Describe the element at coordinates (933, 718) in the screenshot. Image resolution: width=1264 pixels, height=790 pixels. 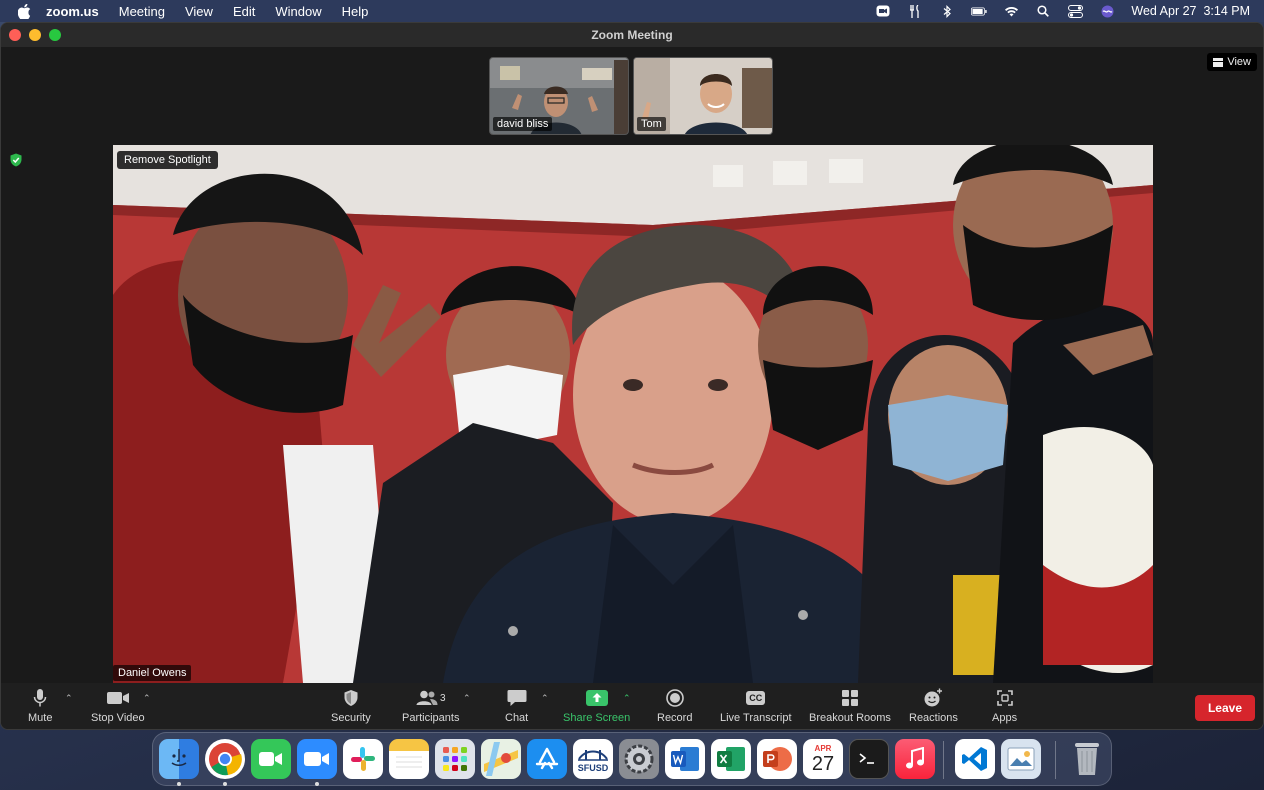
I see `reactions-label: Reactions` at that location.